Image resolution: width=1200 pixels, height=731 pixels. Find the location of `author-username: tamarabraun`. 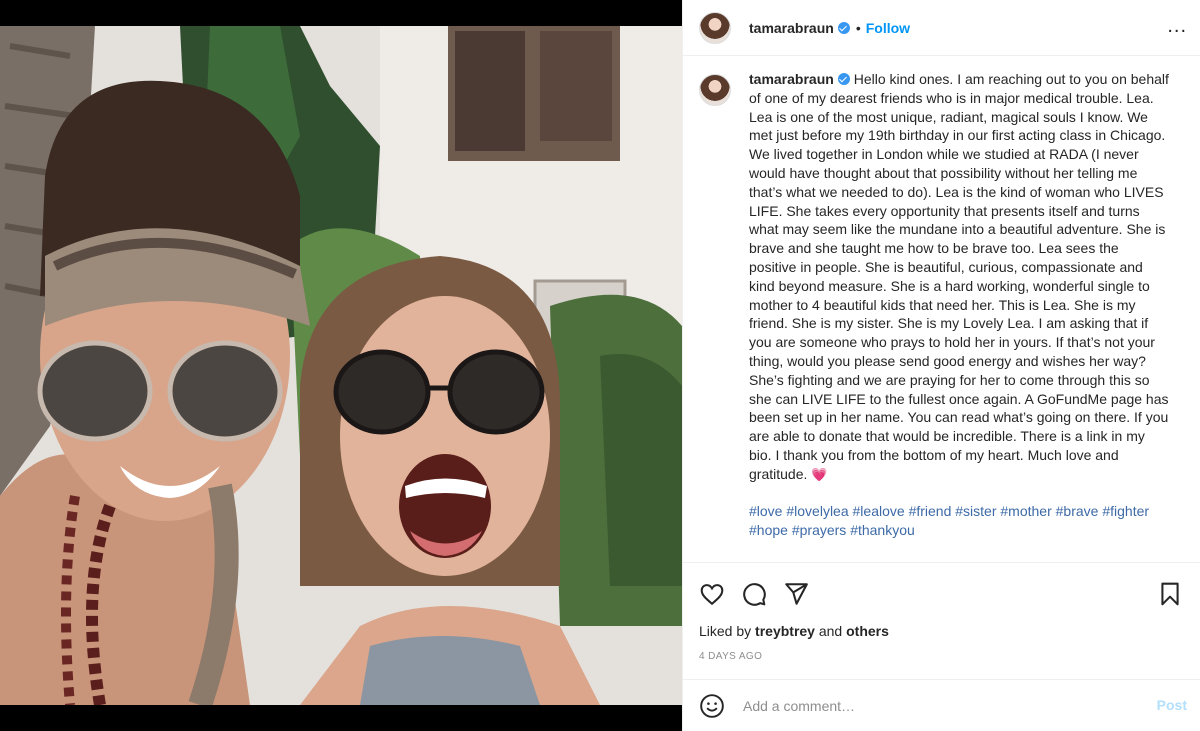

author-username: tamarabraun is located at coordinates (791, 28).